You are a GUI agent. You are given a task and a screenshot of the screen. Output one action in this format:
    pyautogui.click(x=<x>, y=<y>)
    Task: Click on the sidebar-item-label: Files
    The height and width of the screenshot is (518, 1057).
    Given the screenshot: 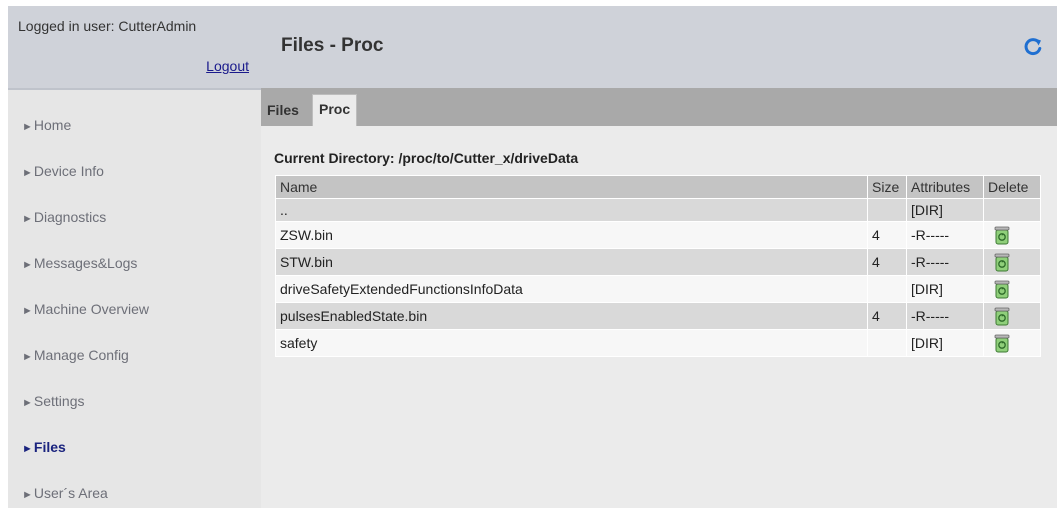 What is the action you would take?
    pyautogui.click(x=49, y=447)
    